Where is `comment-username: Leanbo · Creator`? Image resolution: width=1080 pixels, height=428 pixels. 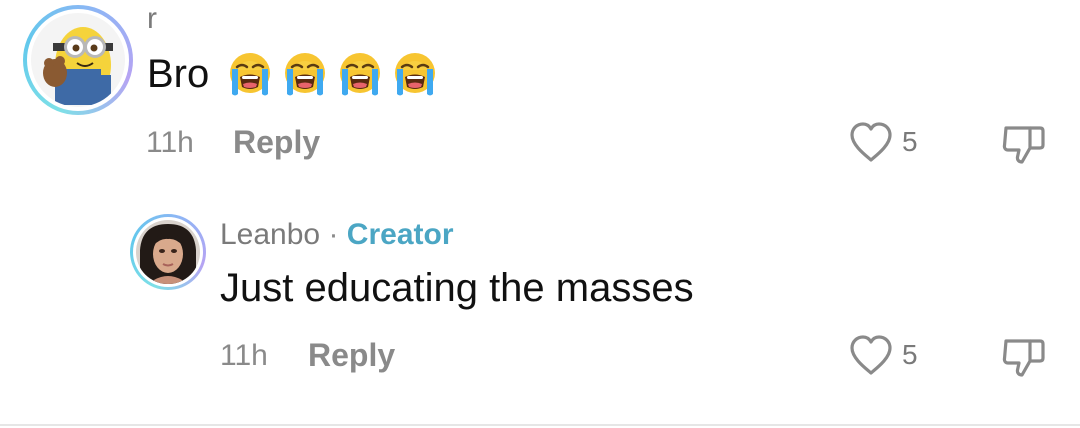
comment-username: Leanbo · Creator is located at coordinates (337, 235).